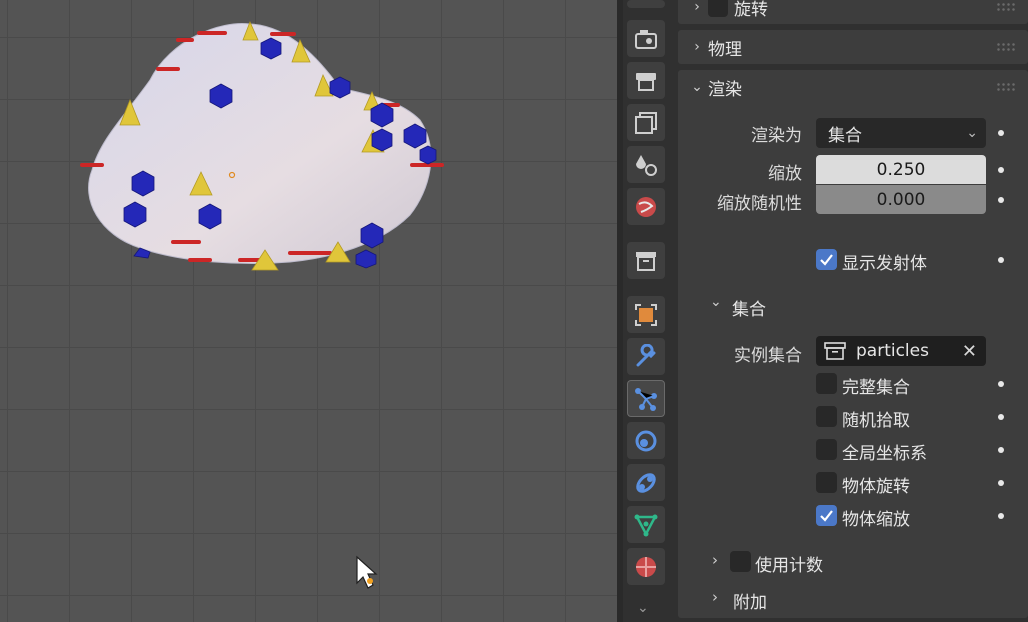 The width and height of the screenshot is (1028, 622). I want to click on object-data-icon, so click(646, 525).